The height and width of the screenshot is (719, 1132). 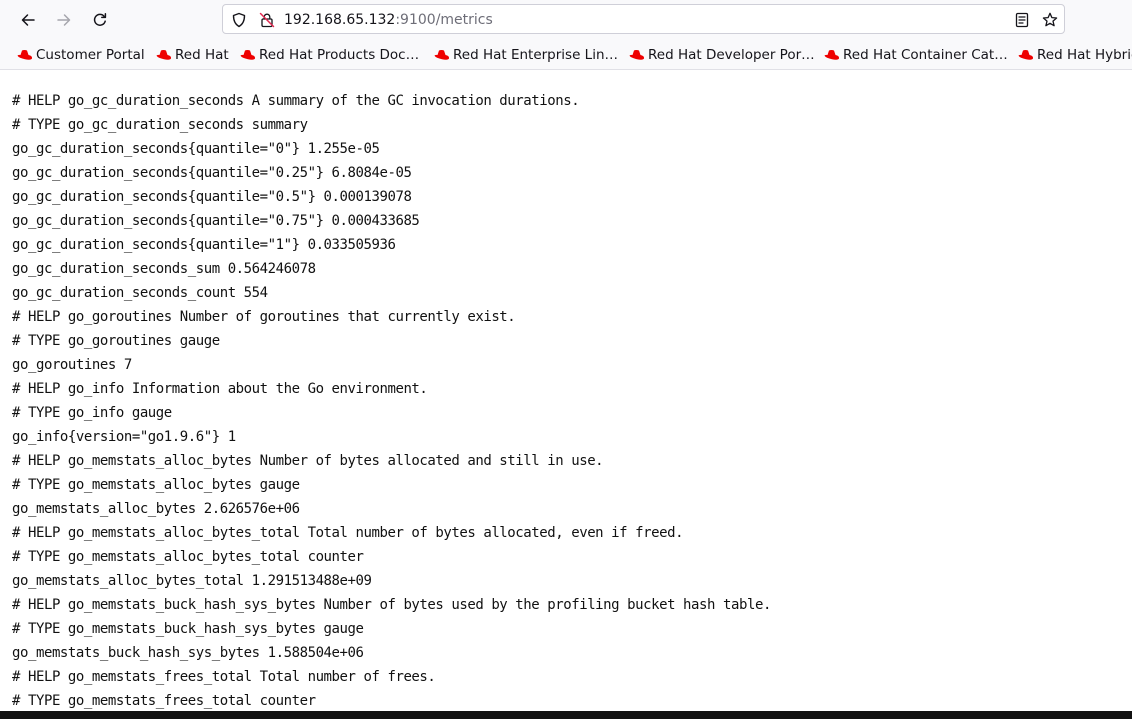 I want to click on arrow-right-icon, so click(x=64, y=20).